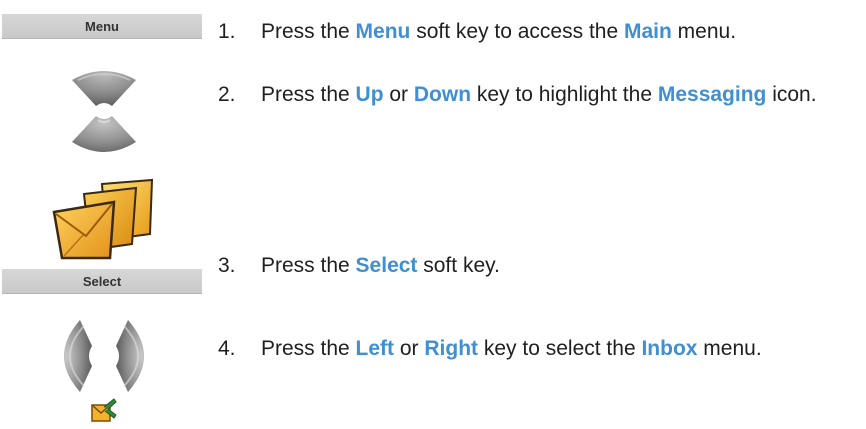 This screenshot has width=866, height=429. What do you see at coordinates (386, 265) in the screenshot?
I see `keyword-select: Select` at bounding box center [386, 265].